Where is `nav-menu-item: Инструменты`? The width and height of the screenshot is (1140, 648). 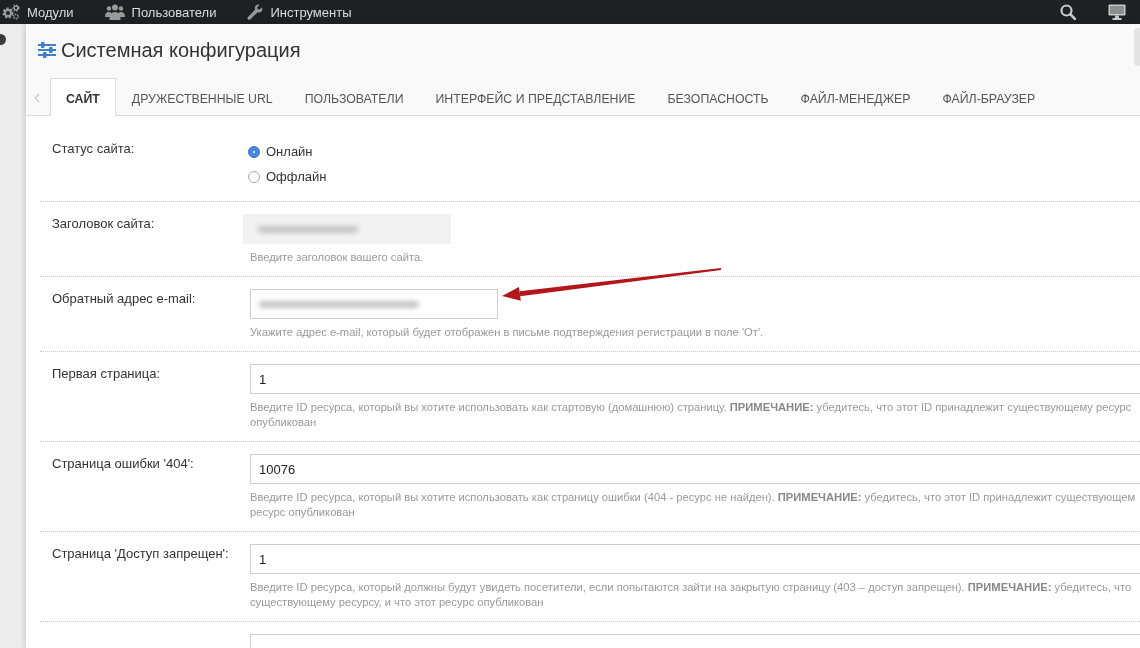
nav-menu-item: Инструменты is located at coordinates (299, 12).